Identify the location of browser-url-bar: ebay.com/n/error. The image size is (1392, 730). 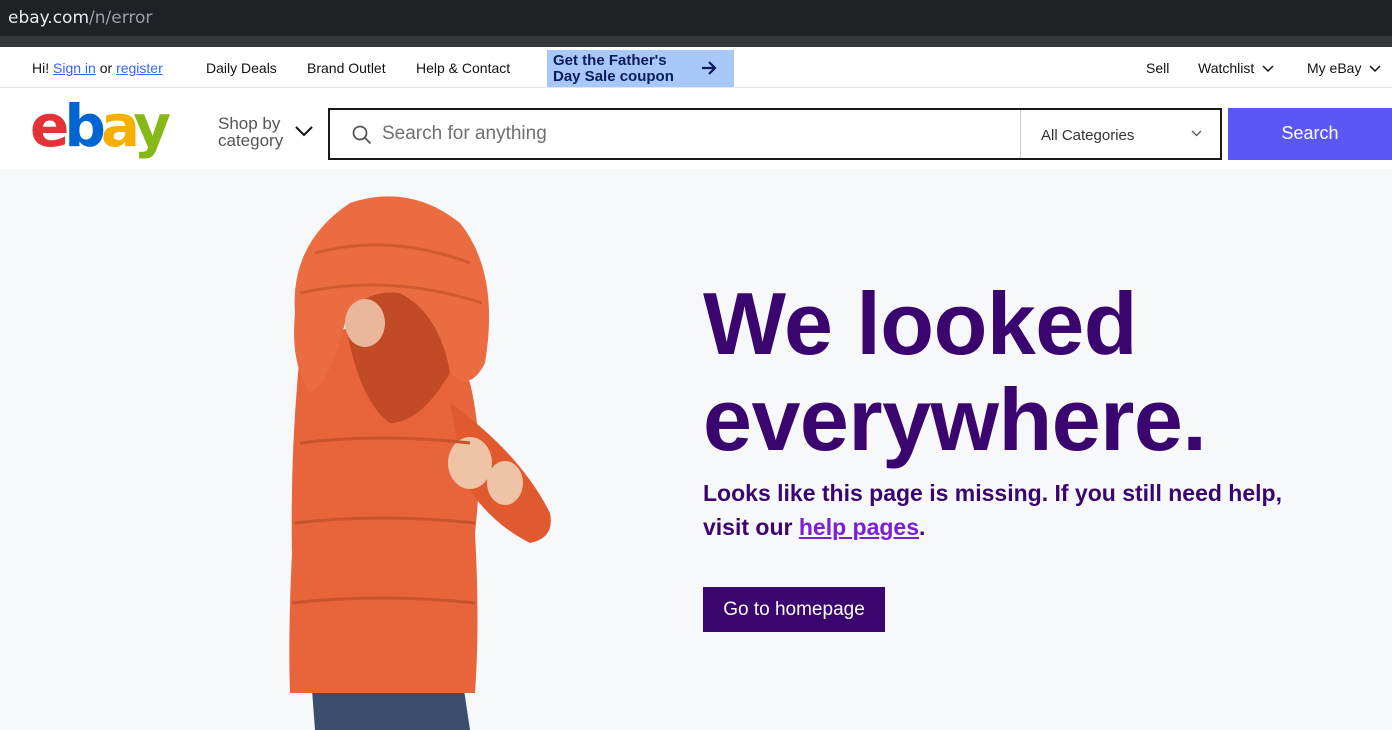
(696, 18).